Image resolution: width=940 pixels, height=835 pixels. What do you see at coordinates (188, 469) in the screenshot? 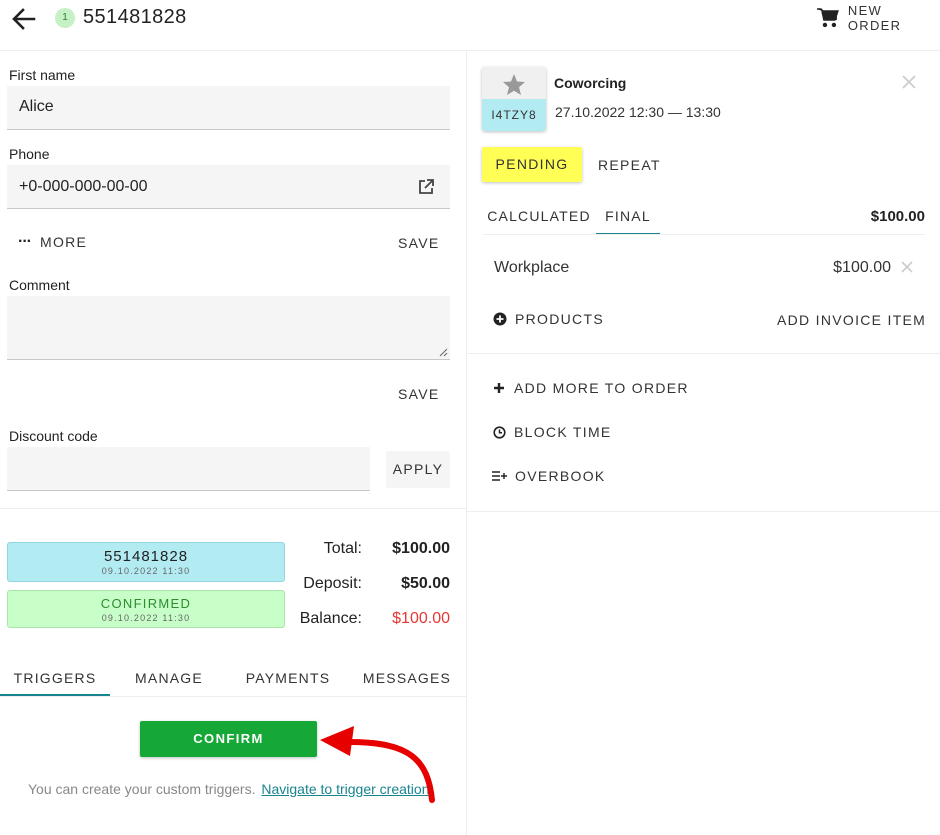
I see `discount-code-field` at bounding box center [188, 469].